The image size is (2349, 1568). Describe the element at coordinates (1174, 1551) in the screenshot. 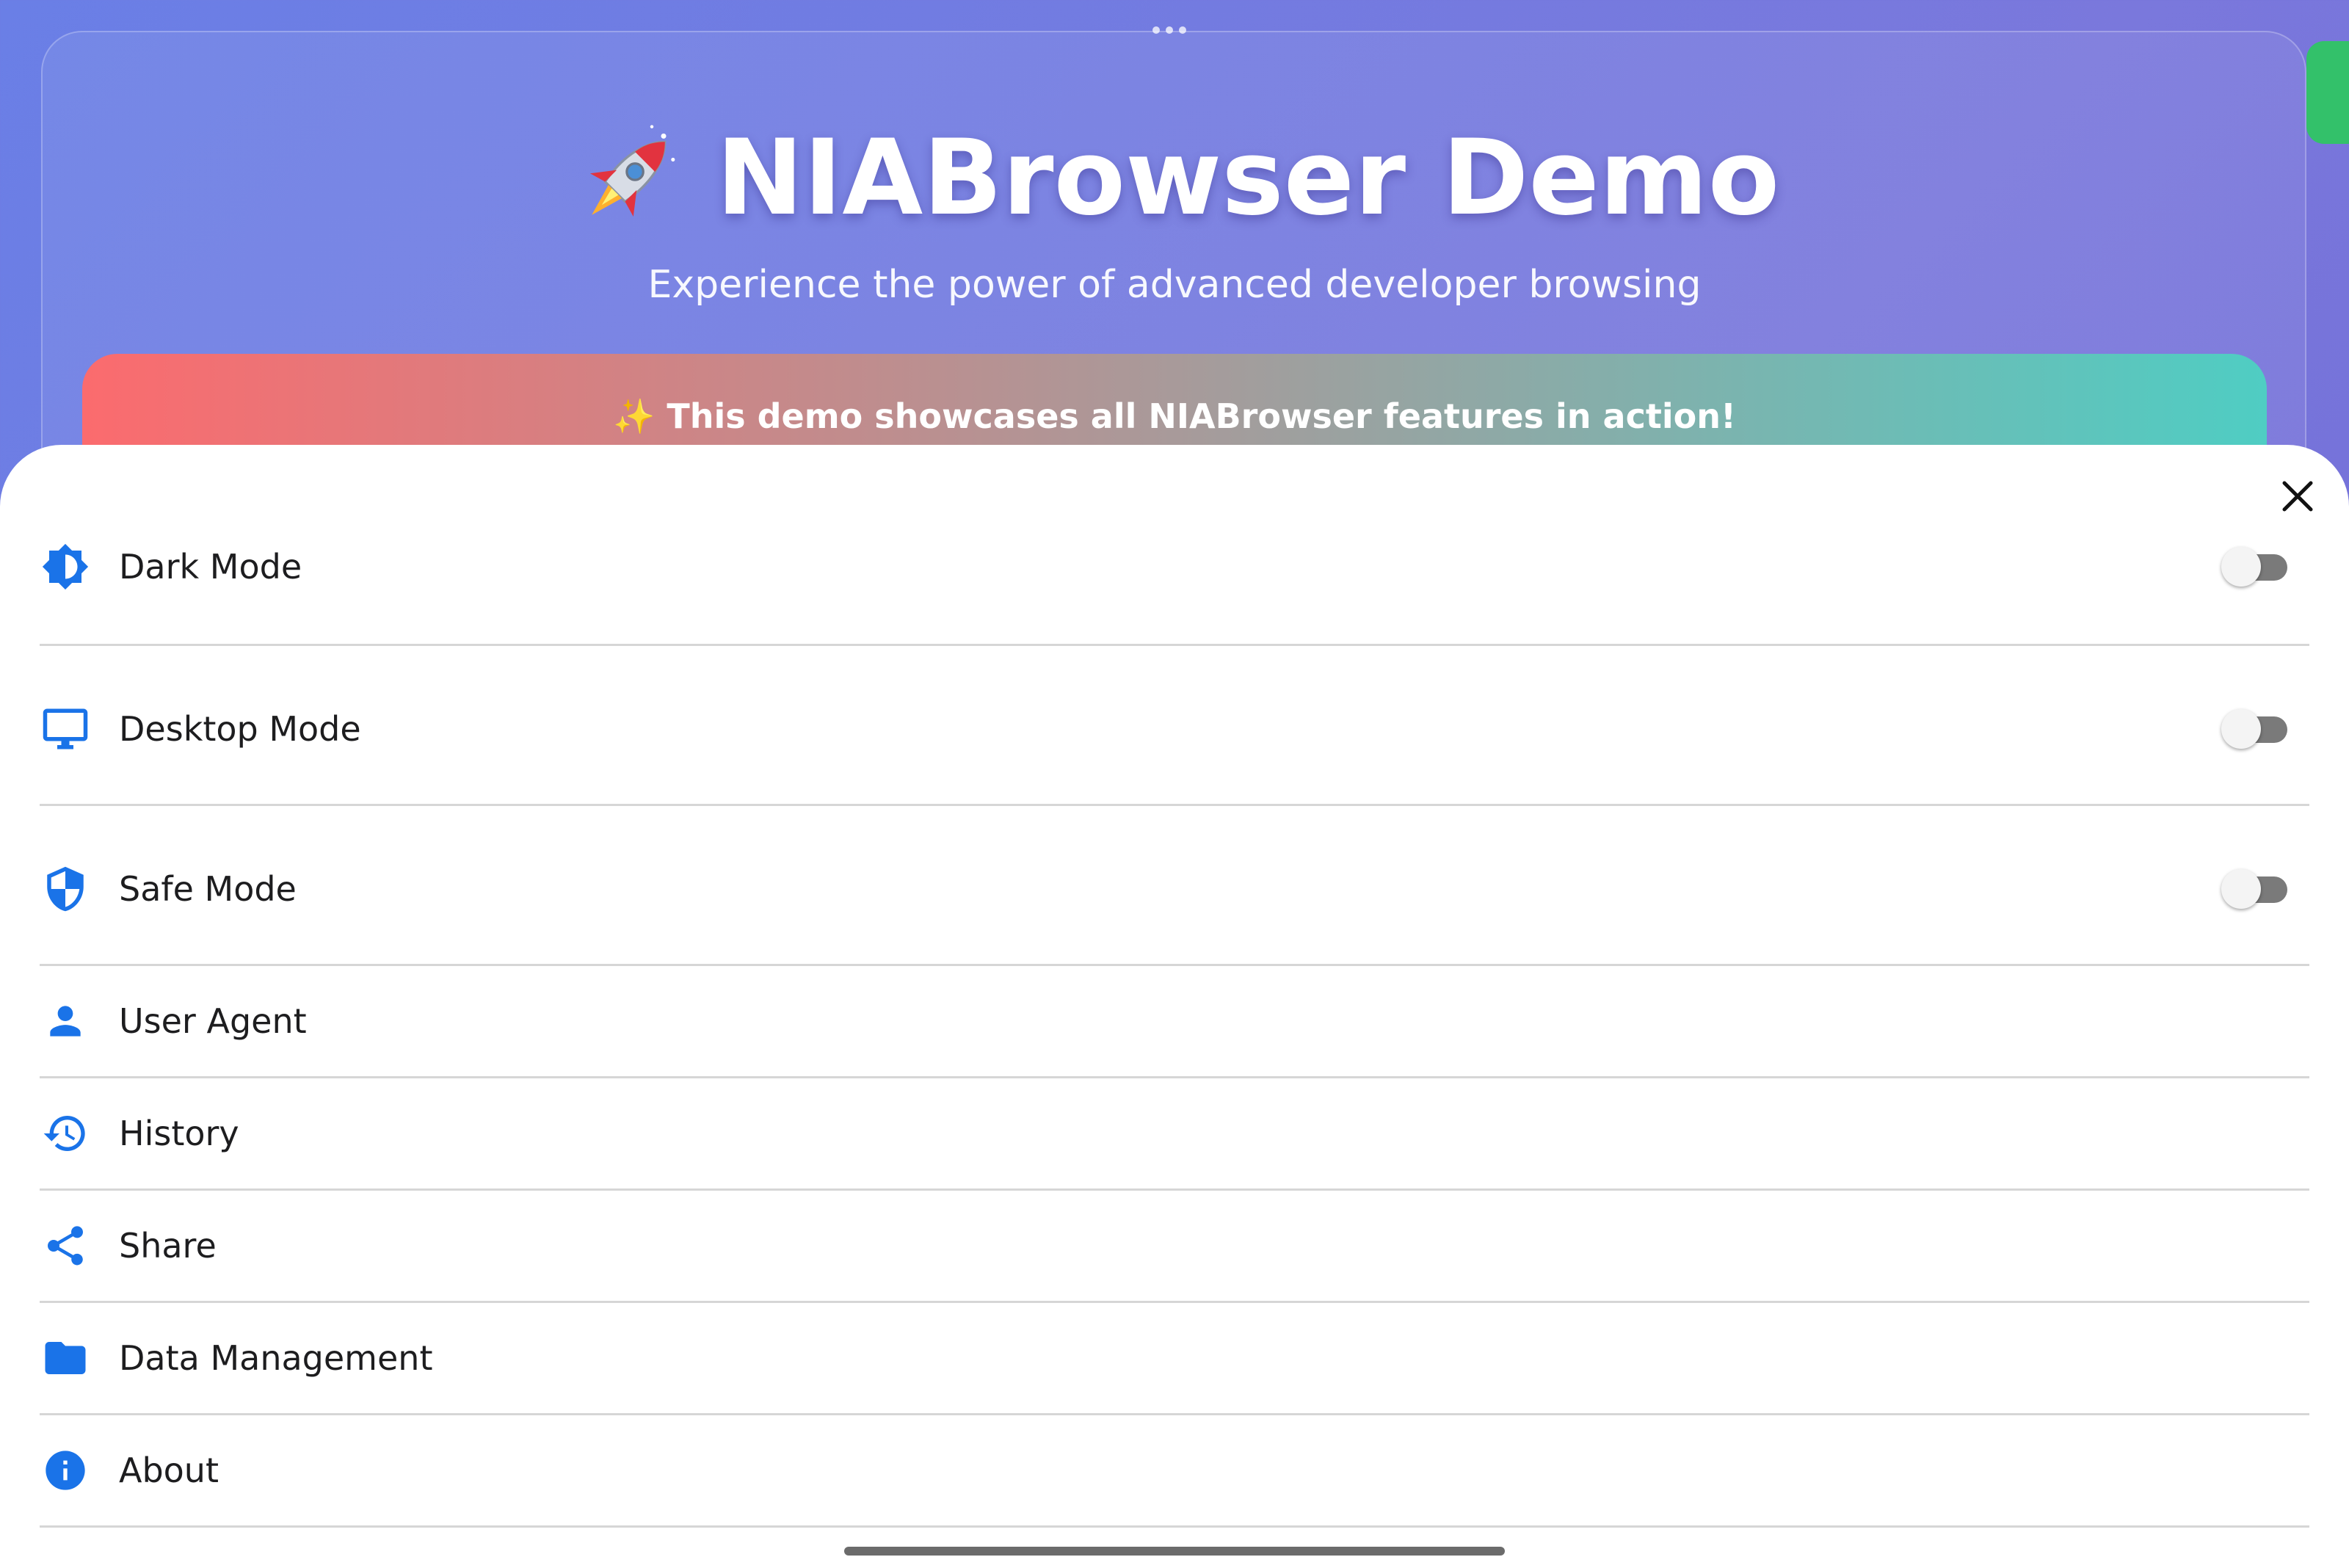

I see `home-indicator` at that location.